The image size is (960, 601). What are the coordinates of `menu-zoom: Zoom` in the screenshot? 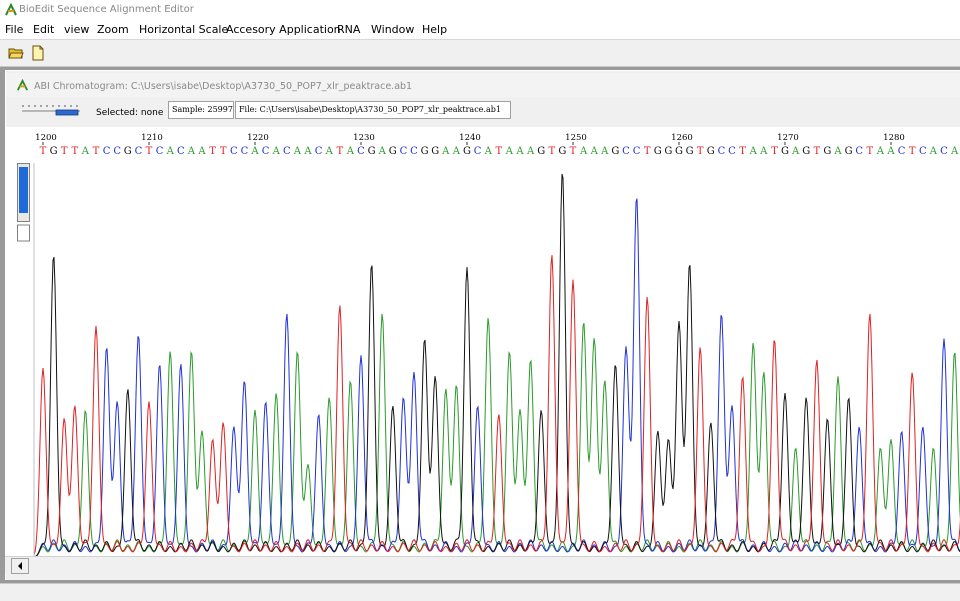 It's located at (113, 29).